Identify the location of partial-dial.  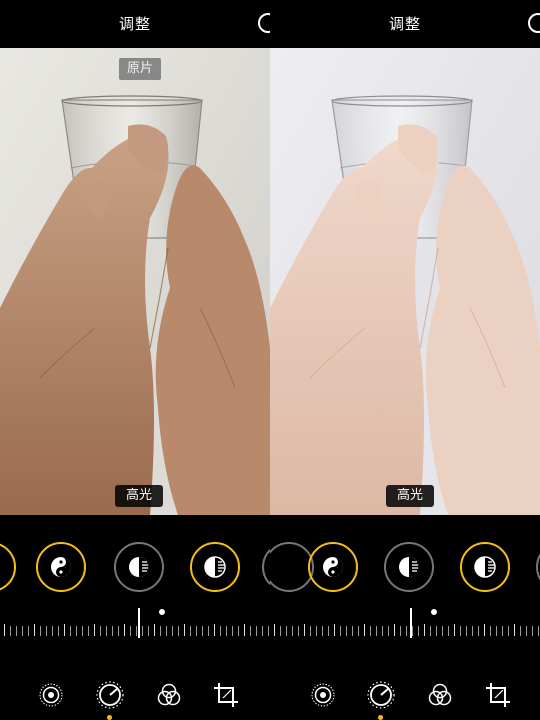
(8, 567).